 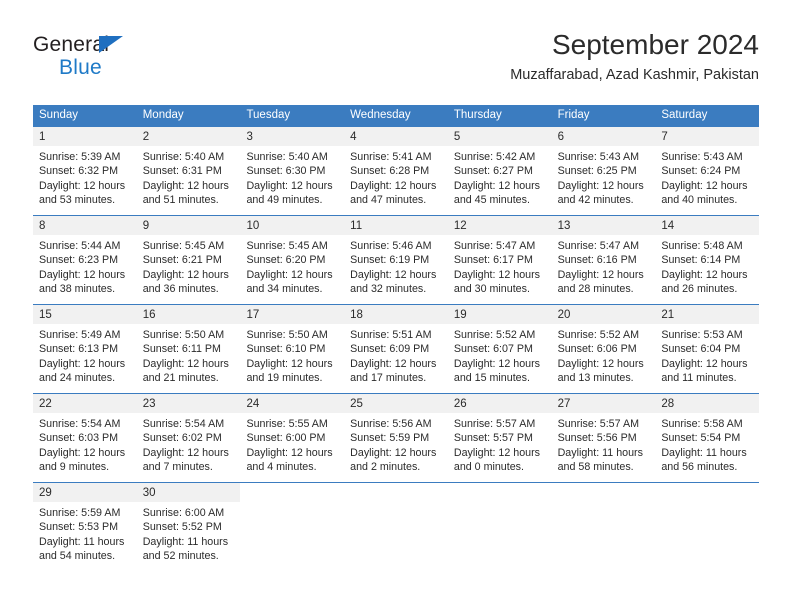 I want to click on sunrise-text: Sunrise: 5:50 AM, so click(x=183, y=335).